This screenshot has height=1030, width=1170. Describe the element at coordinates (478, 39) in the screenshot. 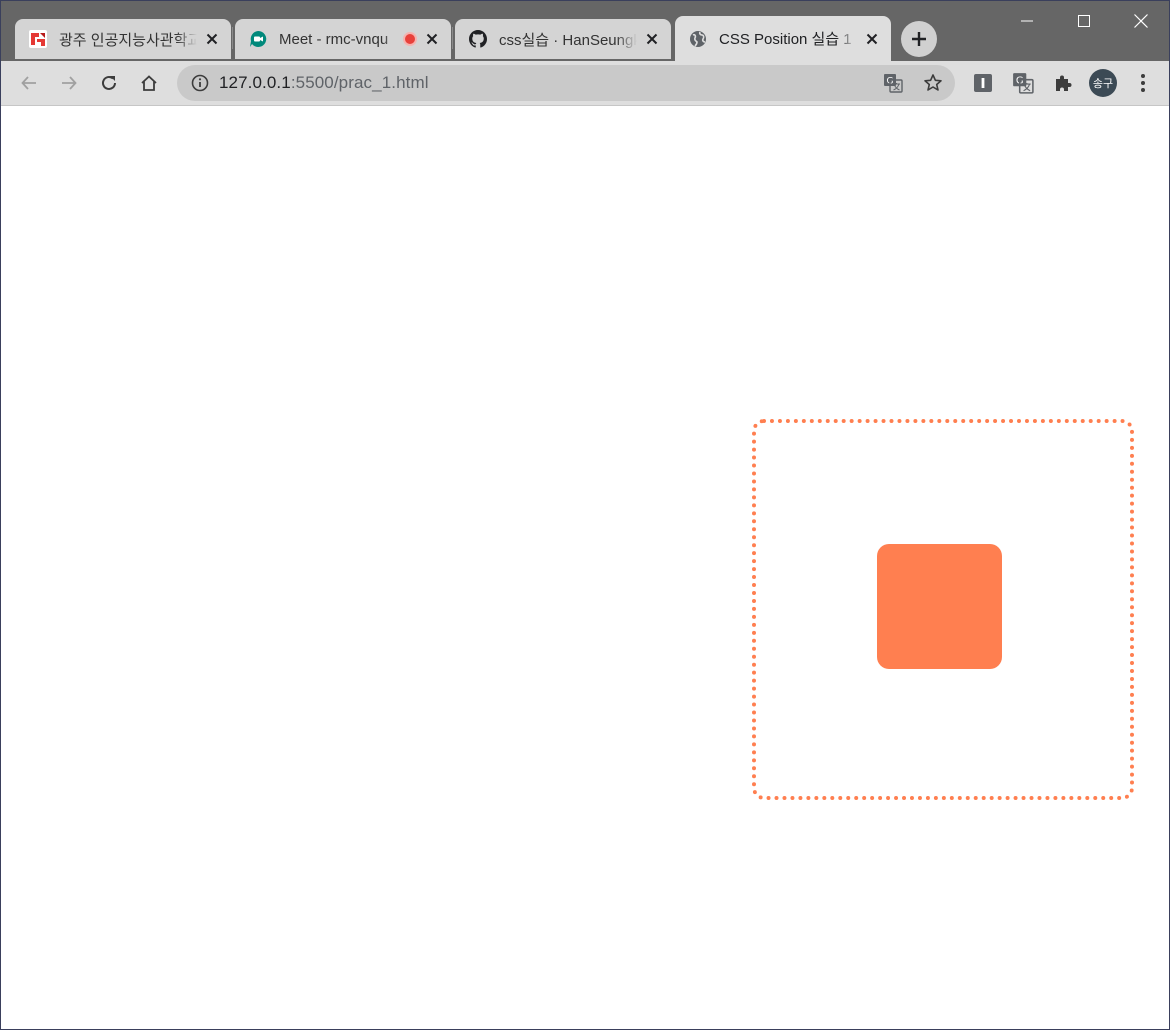

I see `github-icon` at that location.